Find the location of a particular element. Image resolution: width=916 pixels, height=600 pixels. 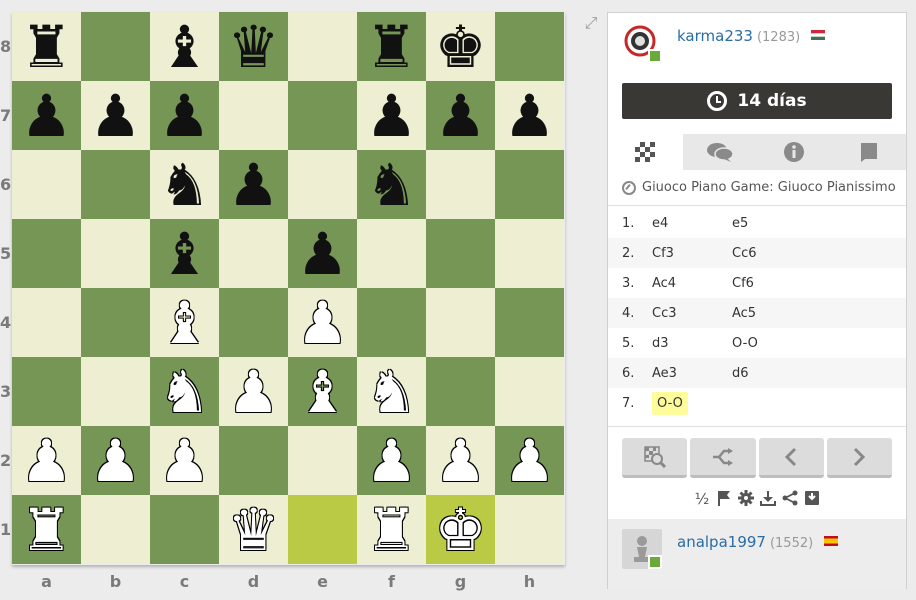

square-a1: ♜ is located at coordinates (46, 529).